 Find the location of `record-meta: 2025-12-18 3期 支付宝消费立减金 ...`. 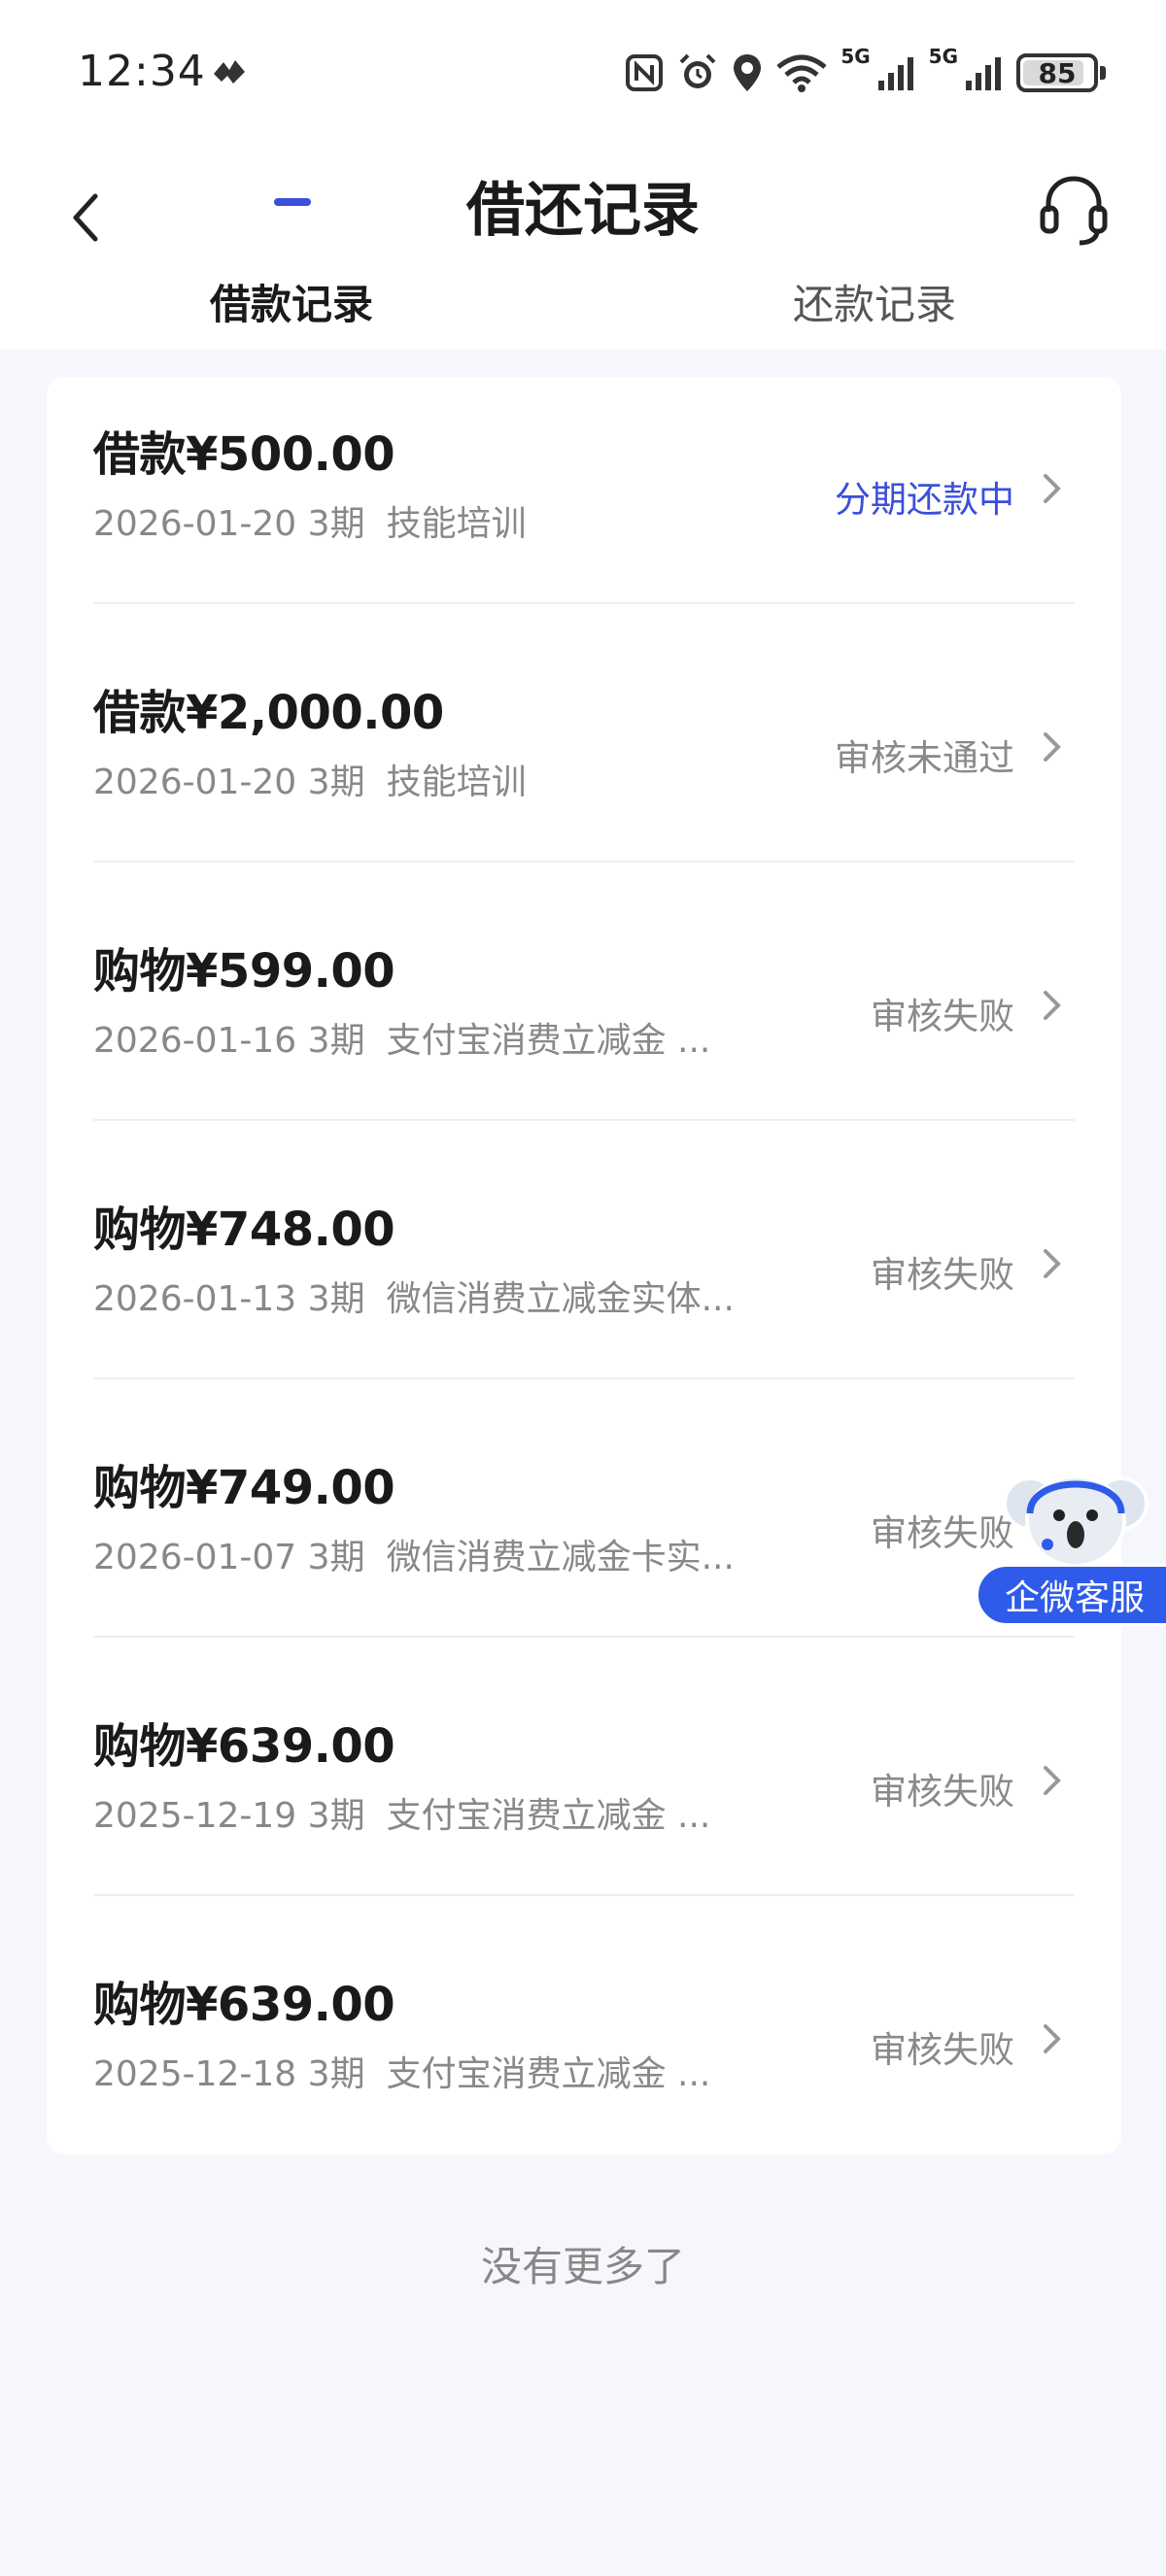

record-meta: 2025-12-18 3期 支付宝消费立减金 ... is located at coordinates (402, 2074).